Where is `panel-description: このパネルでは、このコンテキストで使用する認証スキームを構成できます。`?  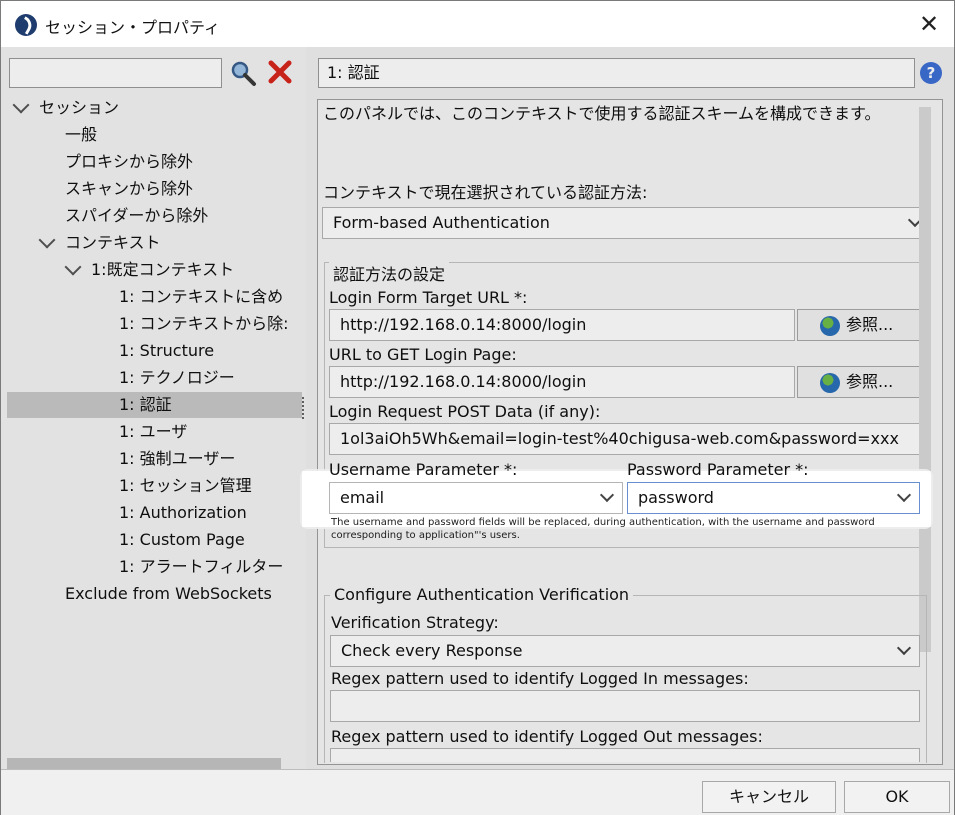
panel-description: このパネルでは、このコンテキストで使用する認証スキームを構成できます。 is located at coordinates (602, 113).